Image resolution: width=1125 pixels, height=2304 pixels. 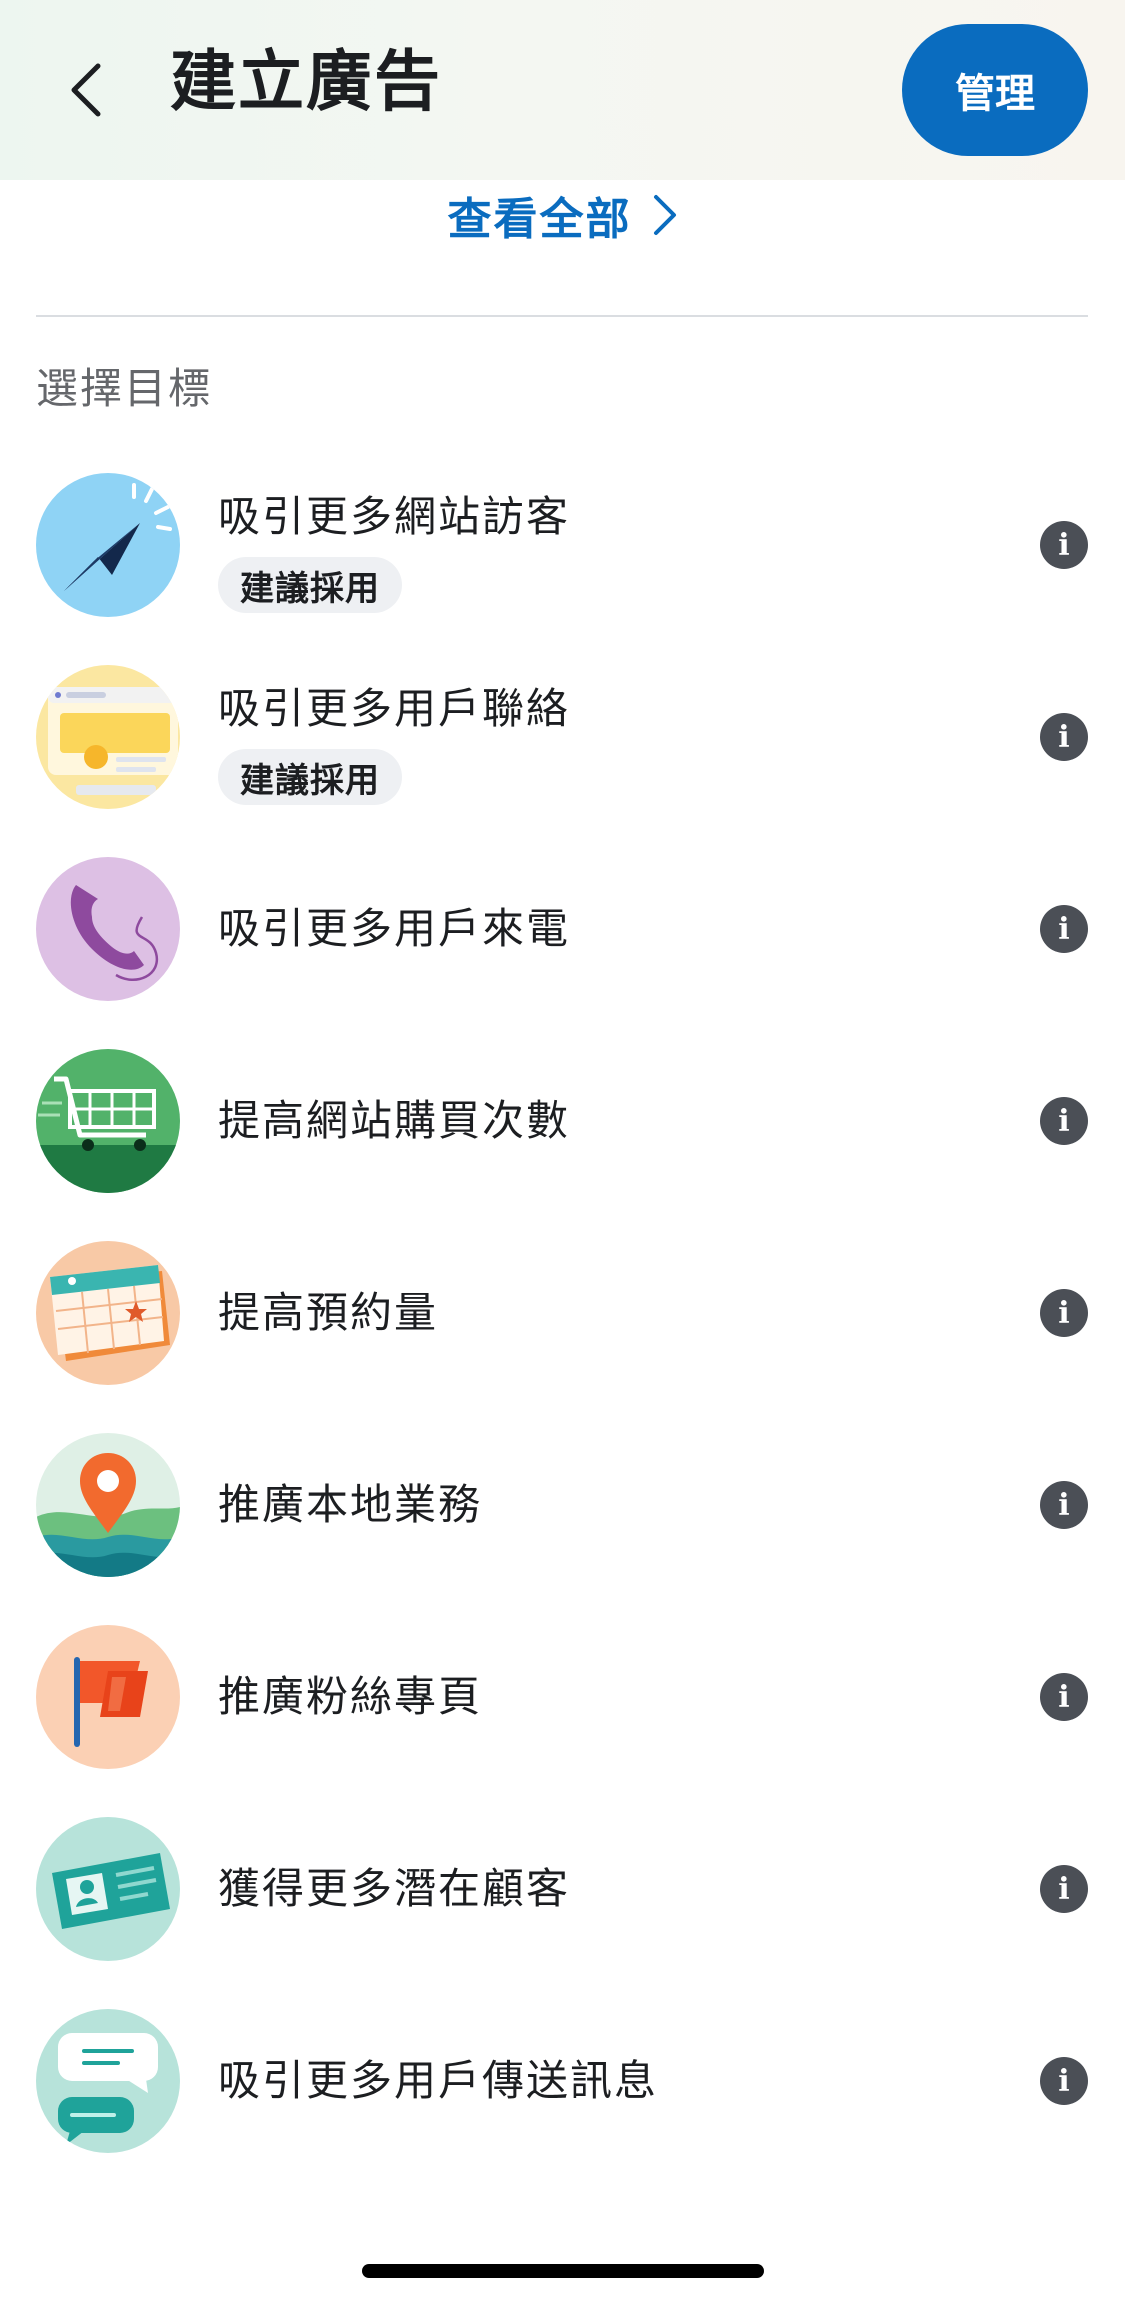 I want to click on objective-label: 吸引更多用戶聯絡, so click(x=394, y=708).